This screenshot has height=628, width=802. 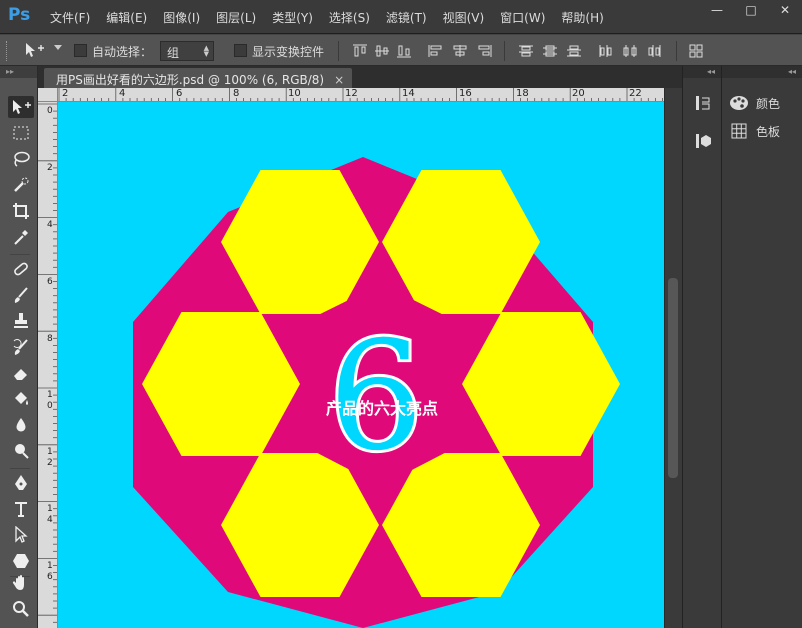 I want to click on auto-align-icon, so click(x=696, y=51).